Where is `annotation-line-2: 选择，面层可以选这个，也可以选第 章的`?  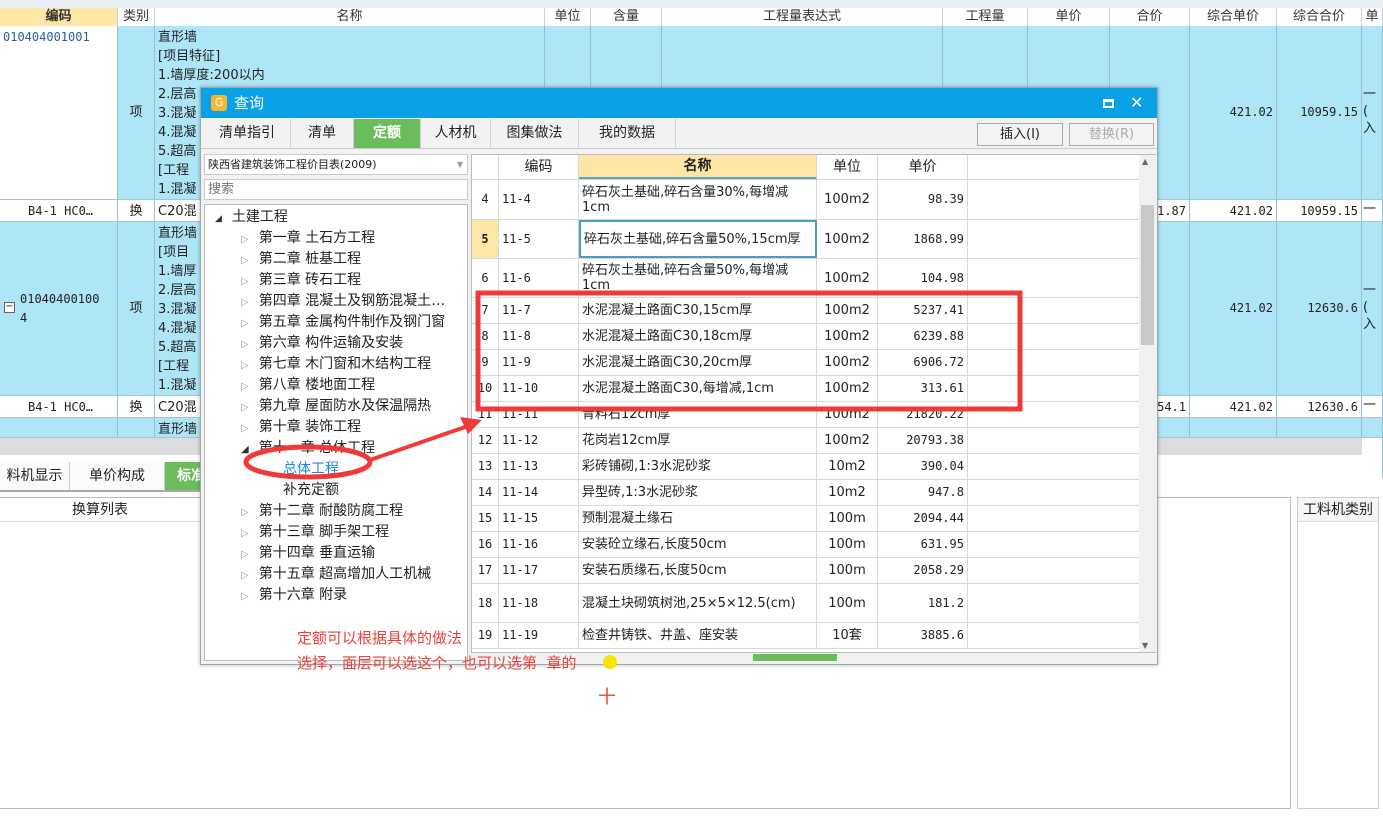
annotation-line-2: 选择，面层可以选这个，也可以选第 章的 is located at coordinates (437, 663).